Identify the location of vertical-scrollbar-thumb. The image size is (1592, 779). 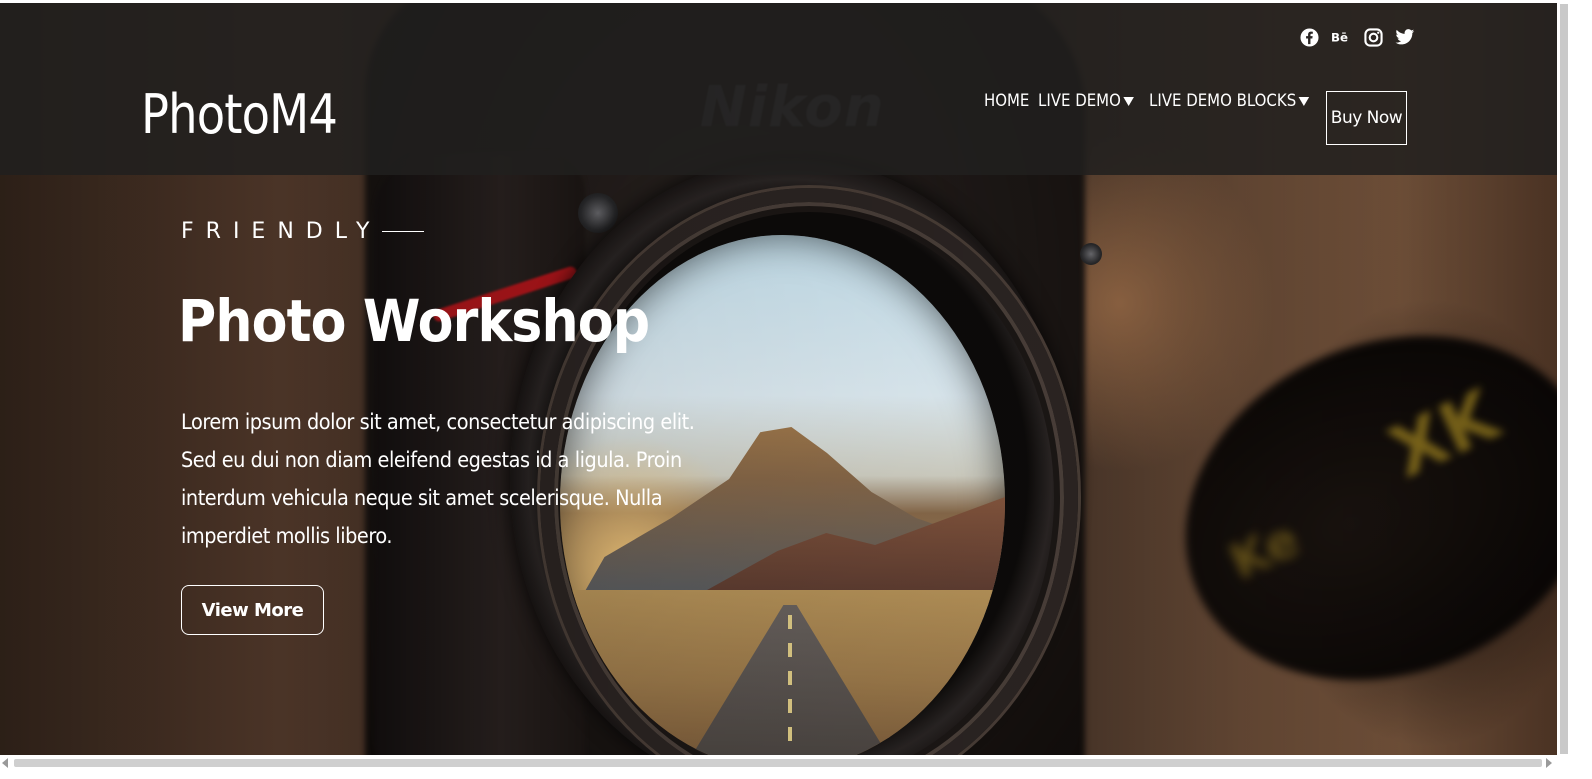
(1564, 379).